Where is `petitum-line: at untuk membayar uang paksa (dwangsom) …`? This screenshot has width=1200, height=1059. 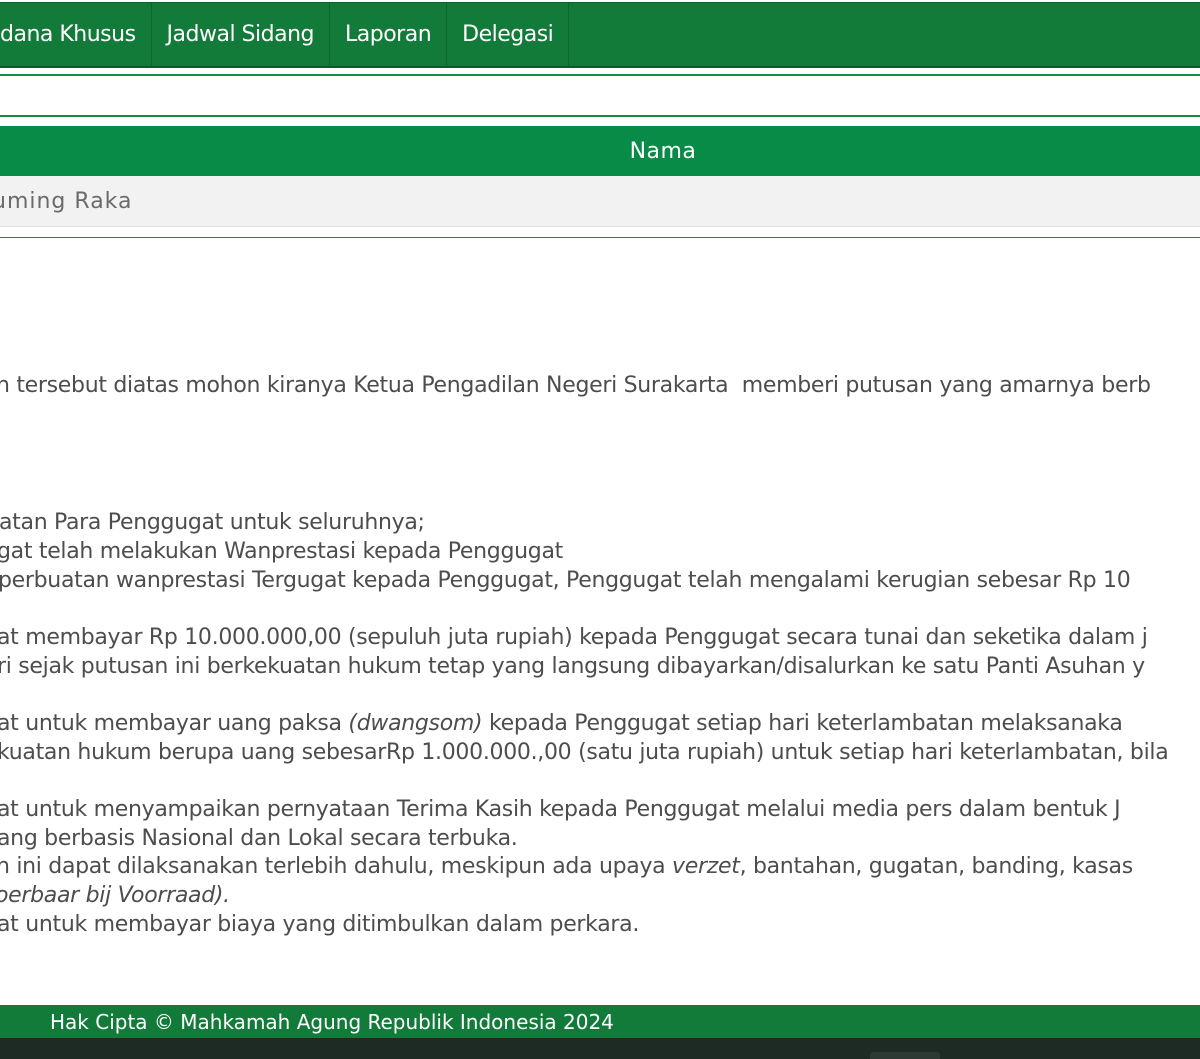
petitum-line: at untuk membayar uang paksa (dwangsom) … is located at coordinates (561, 723).